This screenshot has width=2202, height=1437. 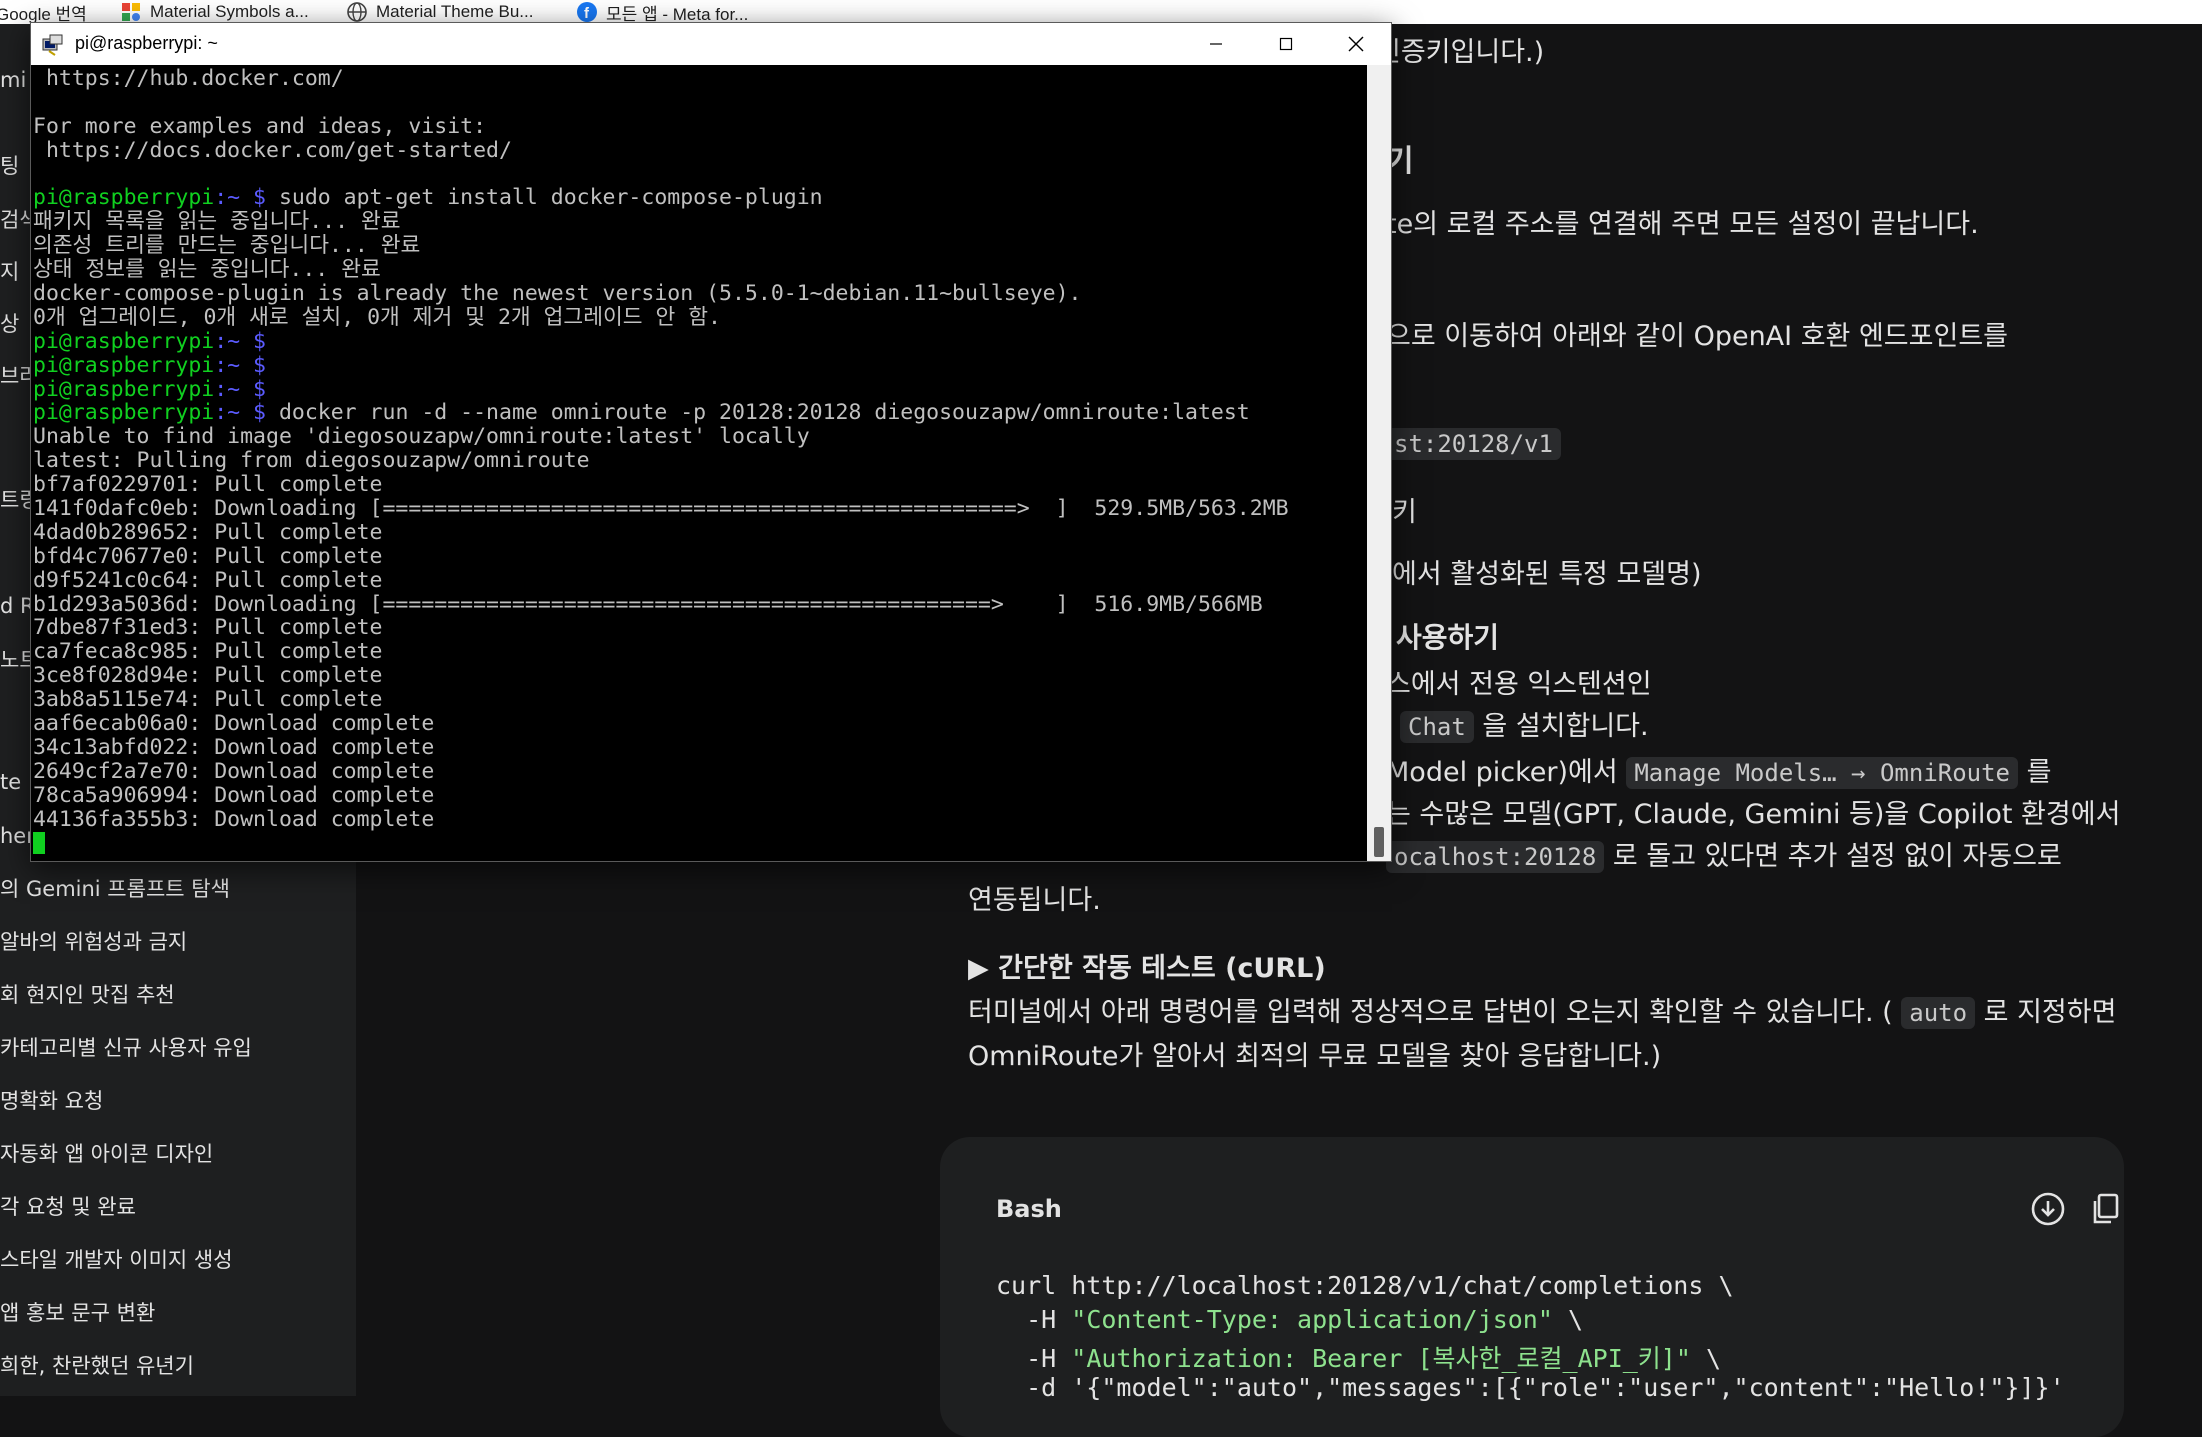 What do you see at coordinates (217, 222) in the screenshot?
I see `terminal-line-text: 패키지 목록을 읽는 중입니다... 완료` at bounding box center [217, 222].